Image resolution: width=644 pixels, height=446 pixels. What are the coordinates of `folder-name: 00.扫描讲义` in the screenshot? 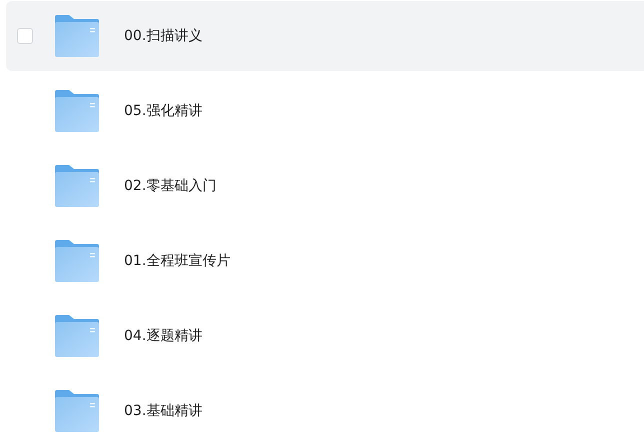 It's located at (163, 36).